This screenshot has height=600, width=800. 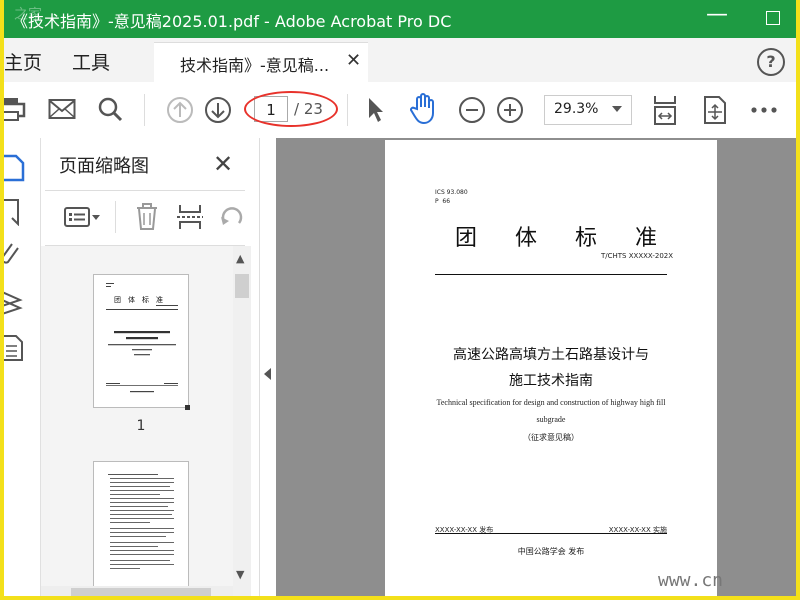 I want to click on chevron-down-icon, so click(x=617, y=109).